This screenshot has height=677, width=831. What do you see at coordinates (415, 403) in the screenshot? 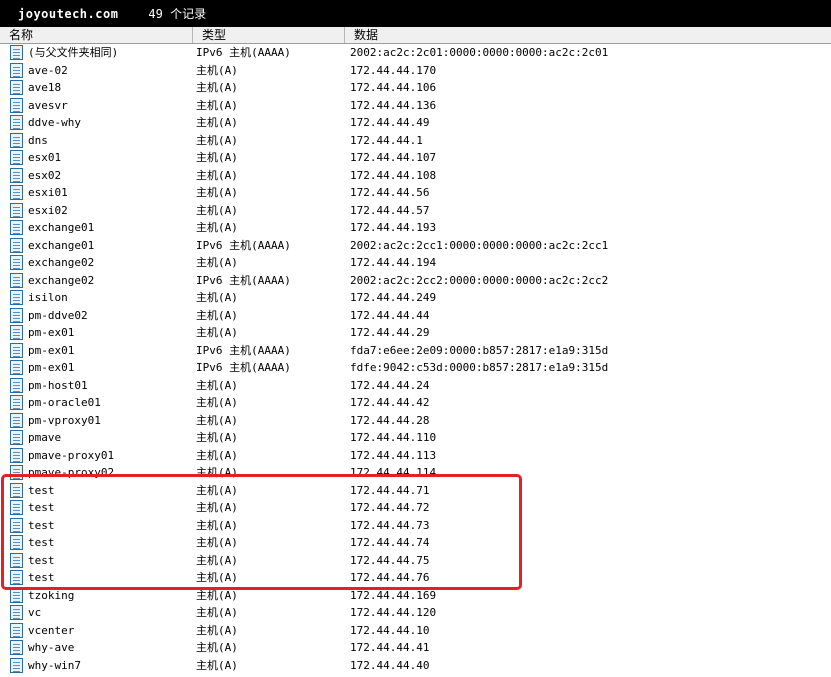
I see `record-row: pm-oracle01 主机(A) 172.44.44.42` at bounding box center [415, 403].